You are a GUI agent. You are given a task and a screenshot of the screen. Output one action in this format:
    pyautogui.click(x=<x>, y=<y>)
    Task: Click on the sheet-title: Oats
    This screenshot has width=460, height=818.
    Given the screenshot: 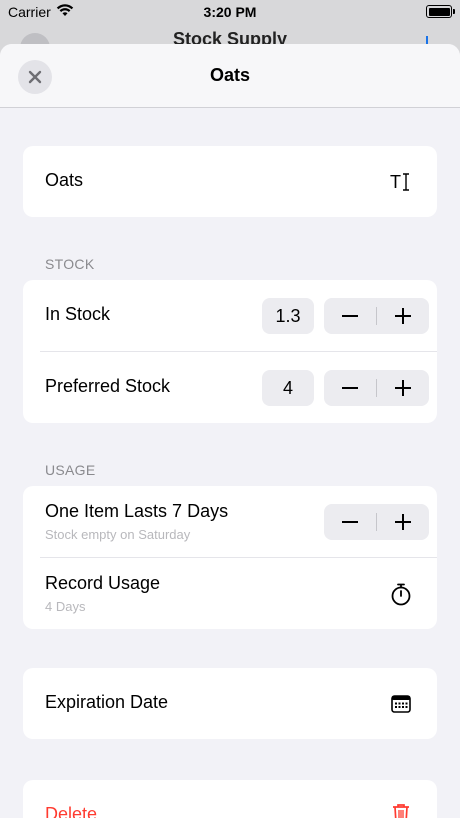 What is the action you would take?
    pyautogui.click(x=230, y=75)
    